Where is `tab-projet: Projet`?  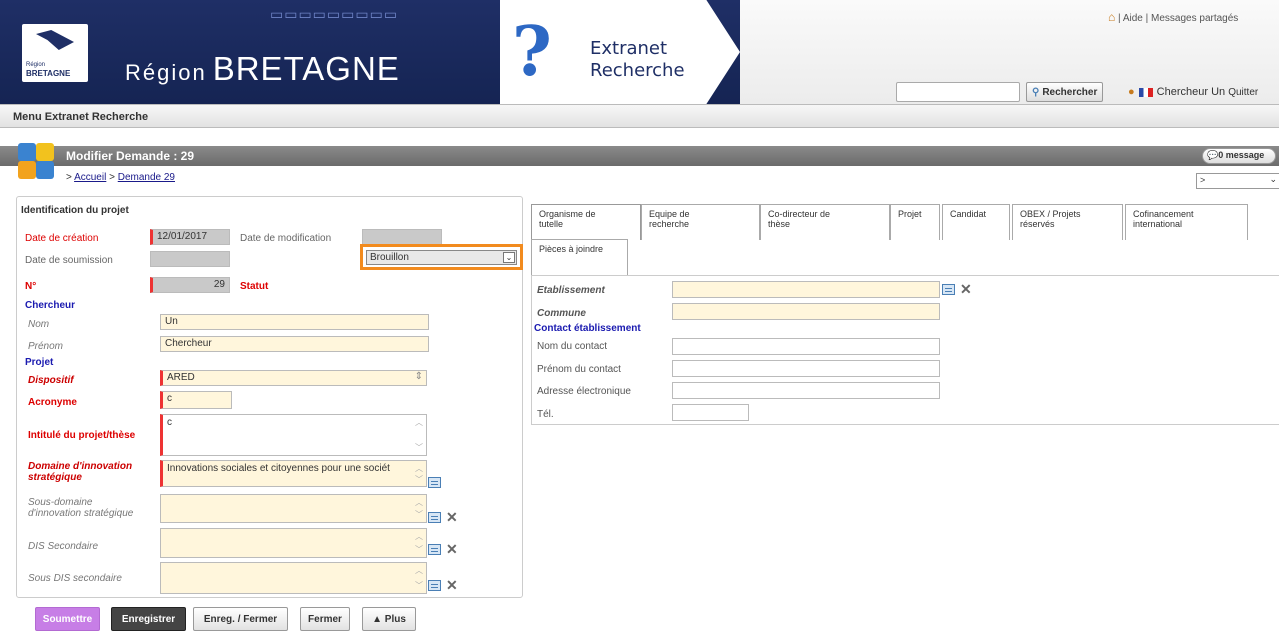
tab-projet: Projet is located at coordinates (915, 222).